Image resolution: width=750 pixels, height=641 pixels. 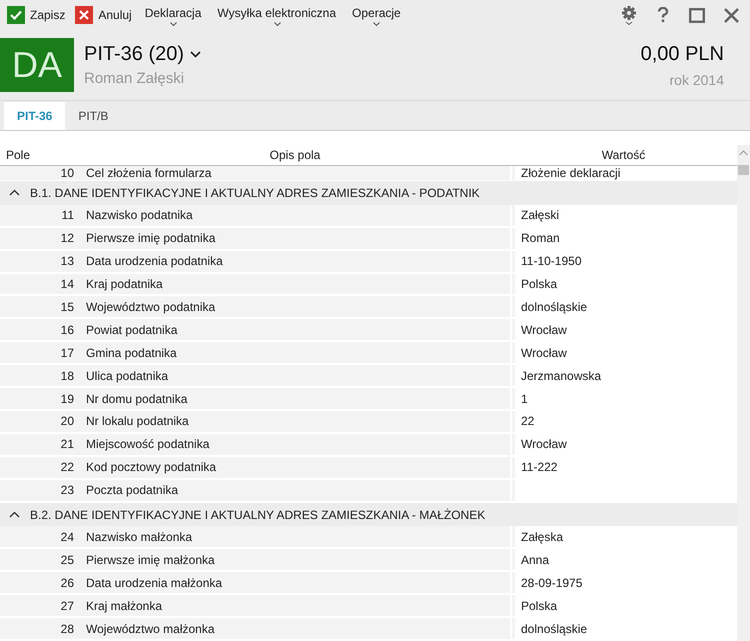 I want to click on settings-icon, so click(x=629, y=15).